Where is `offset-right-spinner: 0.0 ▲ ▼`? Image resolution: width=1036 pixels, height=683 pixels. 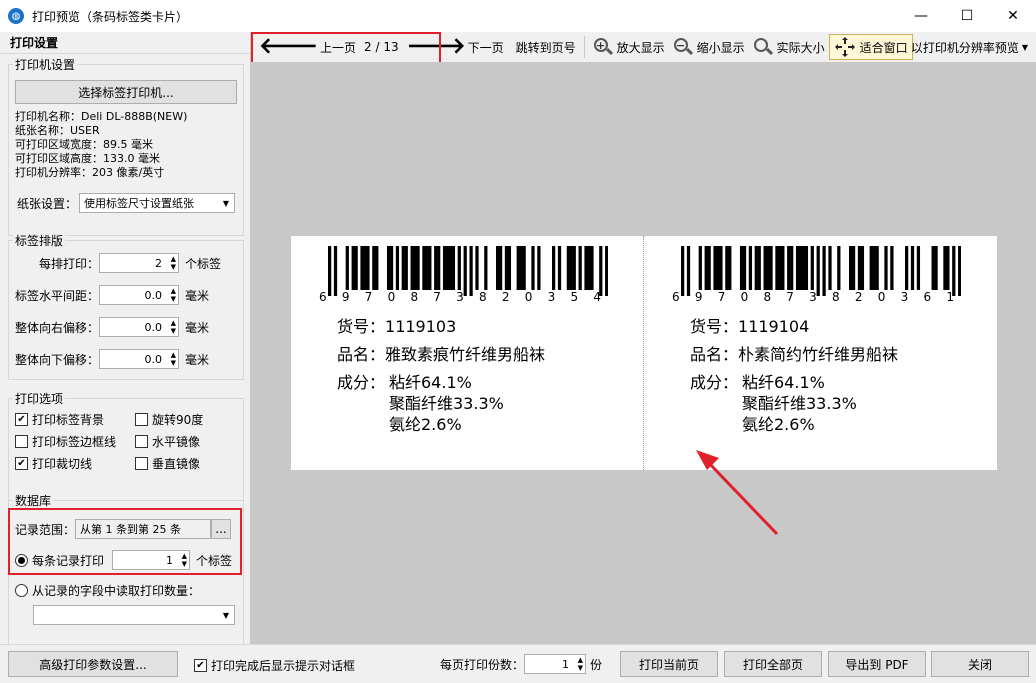 offset-right-spinner: 0.0 ▲ ▼ is located at coordinates (139, 327).